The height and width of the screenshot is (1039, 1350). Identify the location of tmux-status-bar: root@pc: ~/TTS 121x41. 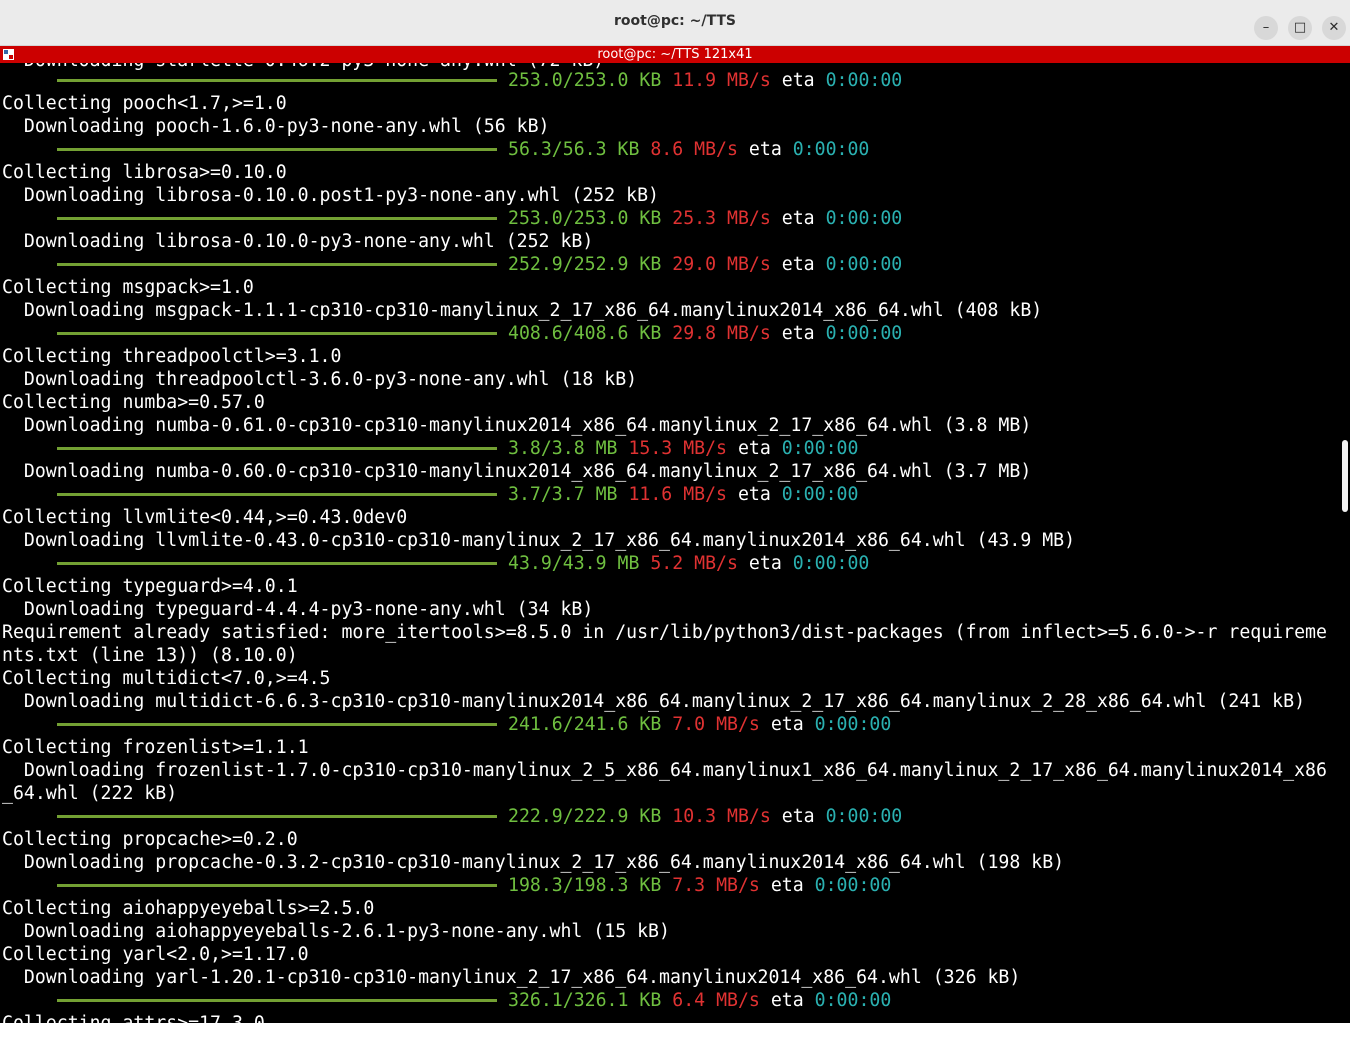
(675, 54).